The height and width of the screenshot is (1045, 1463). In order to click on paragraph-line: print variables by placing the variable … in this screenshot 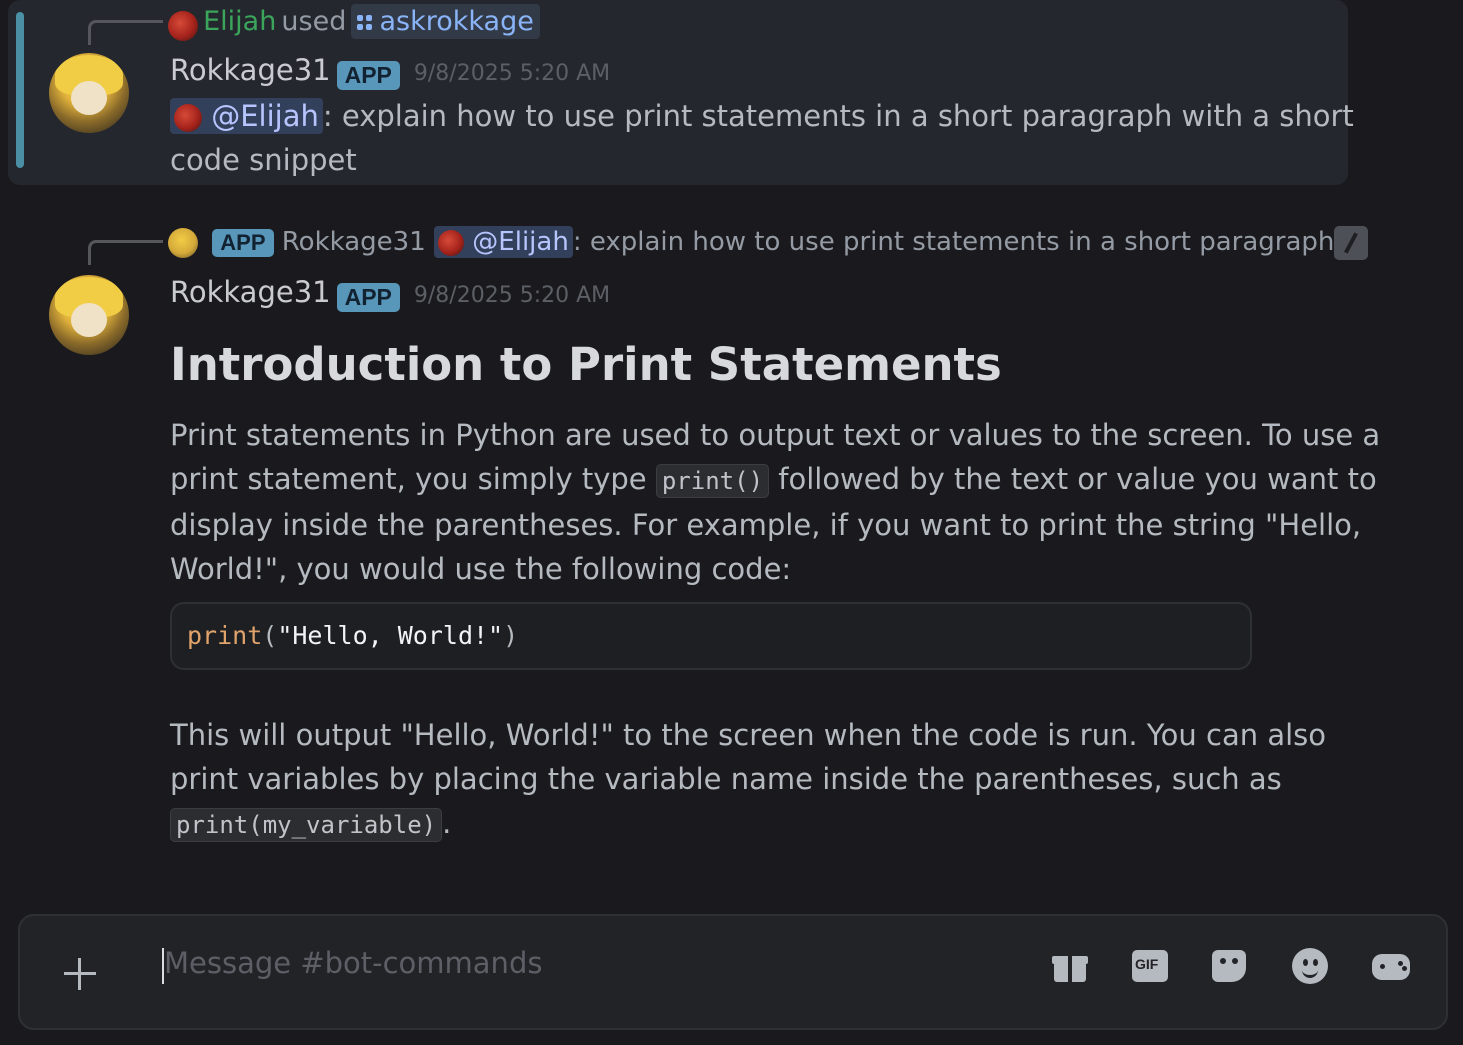, I will do `click(726, 779)`.